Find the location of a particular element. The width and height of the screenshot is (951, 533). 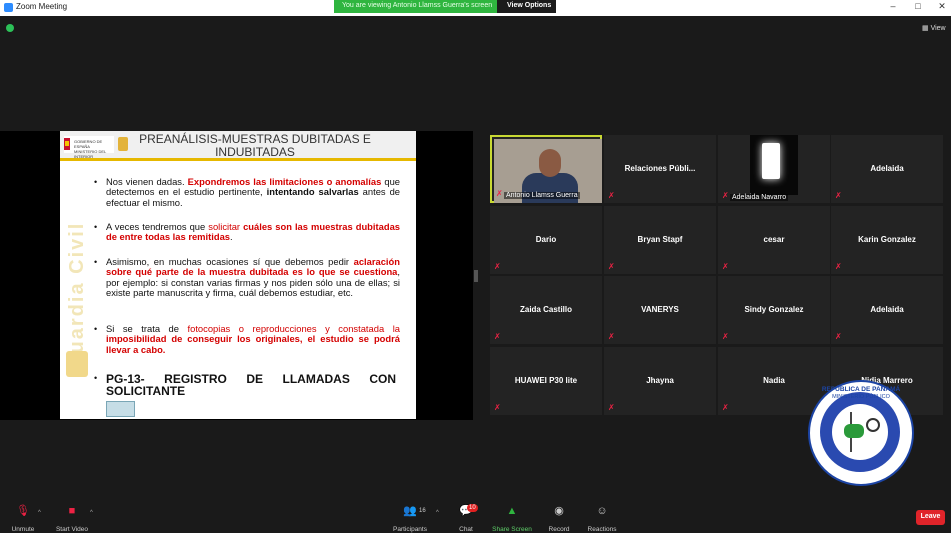

participant-tile: Jhayna ✗ is located at coordinates (660, 381).